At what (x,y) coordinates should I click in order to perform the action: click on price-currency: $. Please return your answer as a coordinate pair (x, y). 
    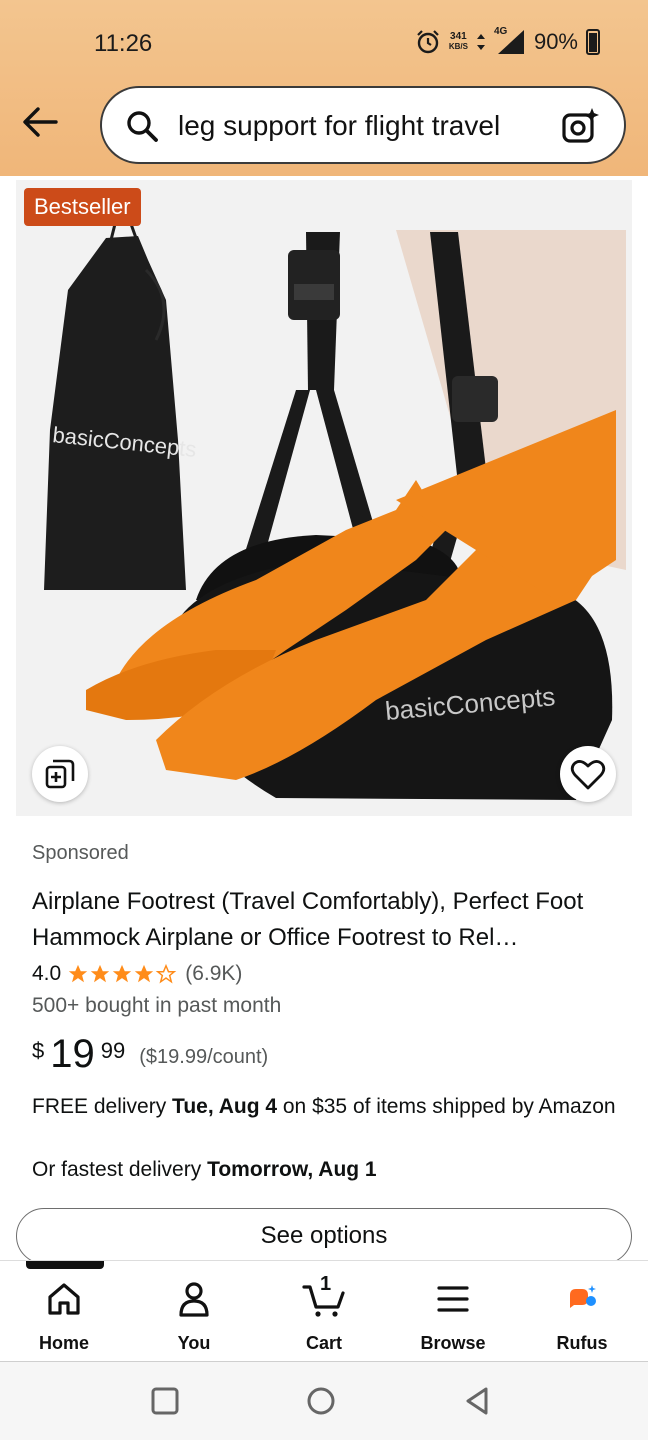
    Looking at the image, I should click on (38, 1050).